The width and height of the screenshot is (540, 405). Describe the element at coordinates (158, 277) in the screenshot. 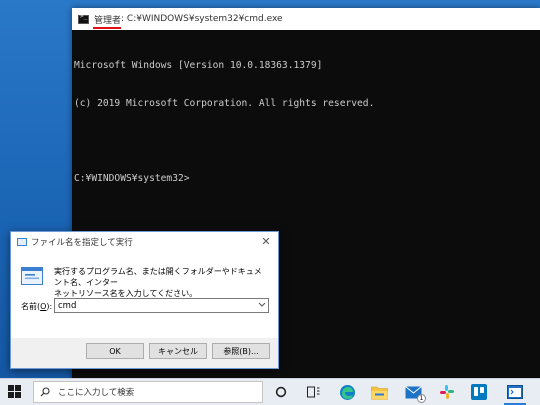

I see `run-description-line: 実行するプログラム名、または開くフォルダーやドキュメント名、インター` at that location.